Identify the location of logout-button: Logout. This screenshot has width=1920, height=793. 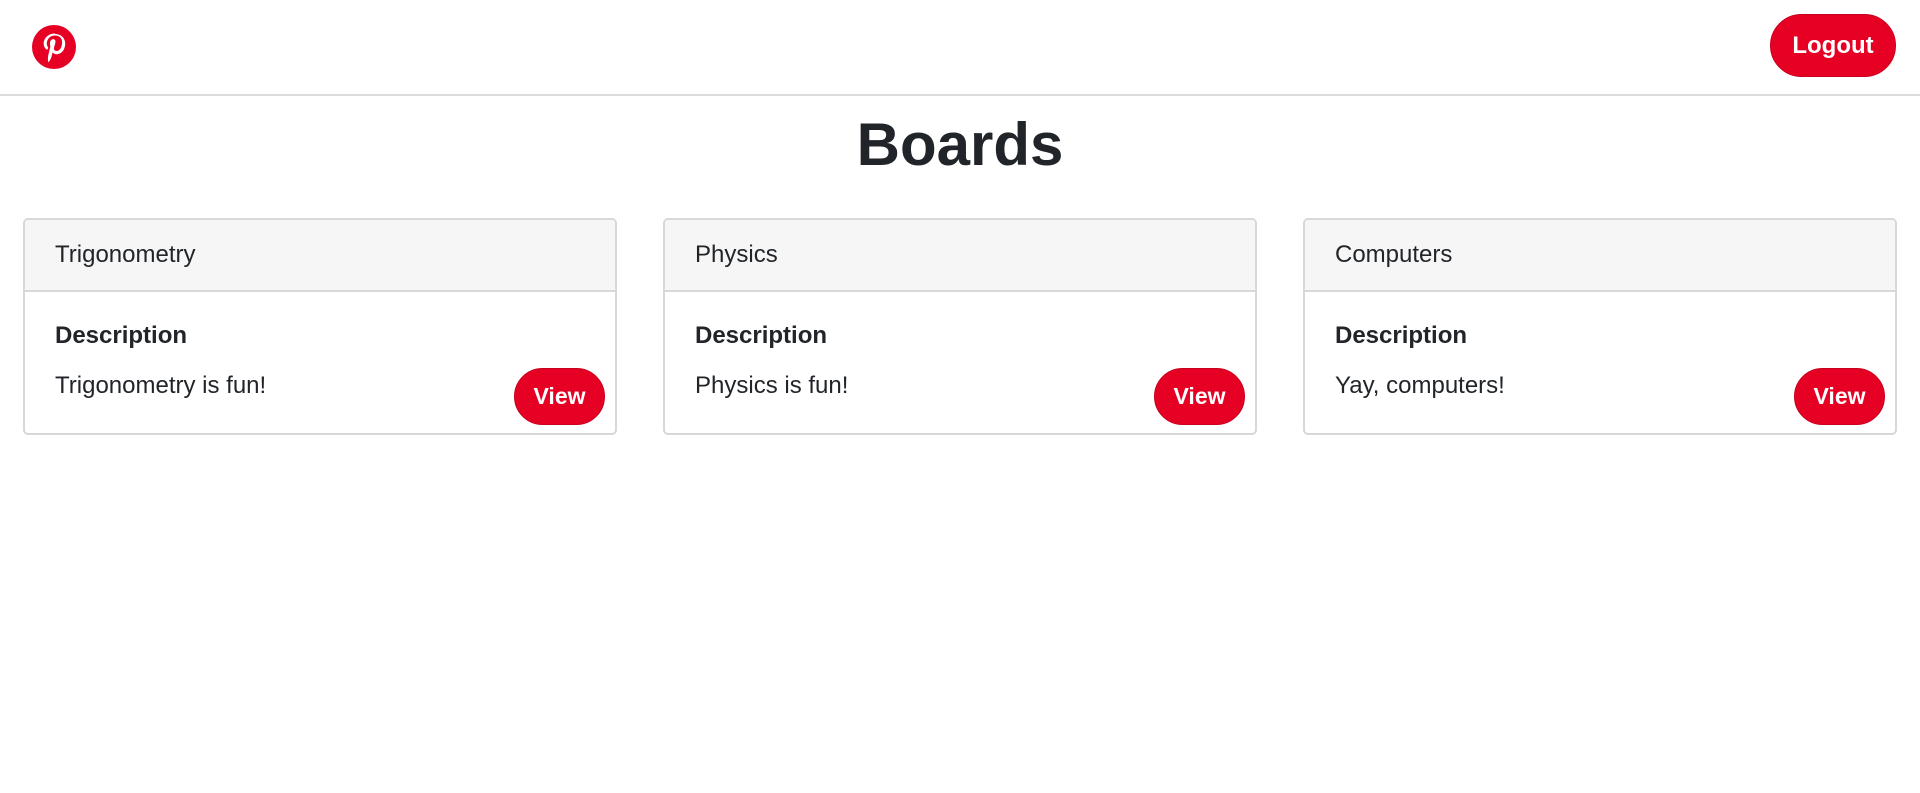
(1833, 45).